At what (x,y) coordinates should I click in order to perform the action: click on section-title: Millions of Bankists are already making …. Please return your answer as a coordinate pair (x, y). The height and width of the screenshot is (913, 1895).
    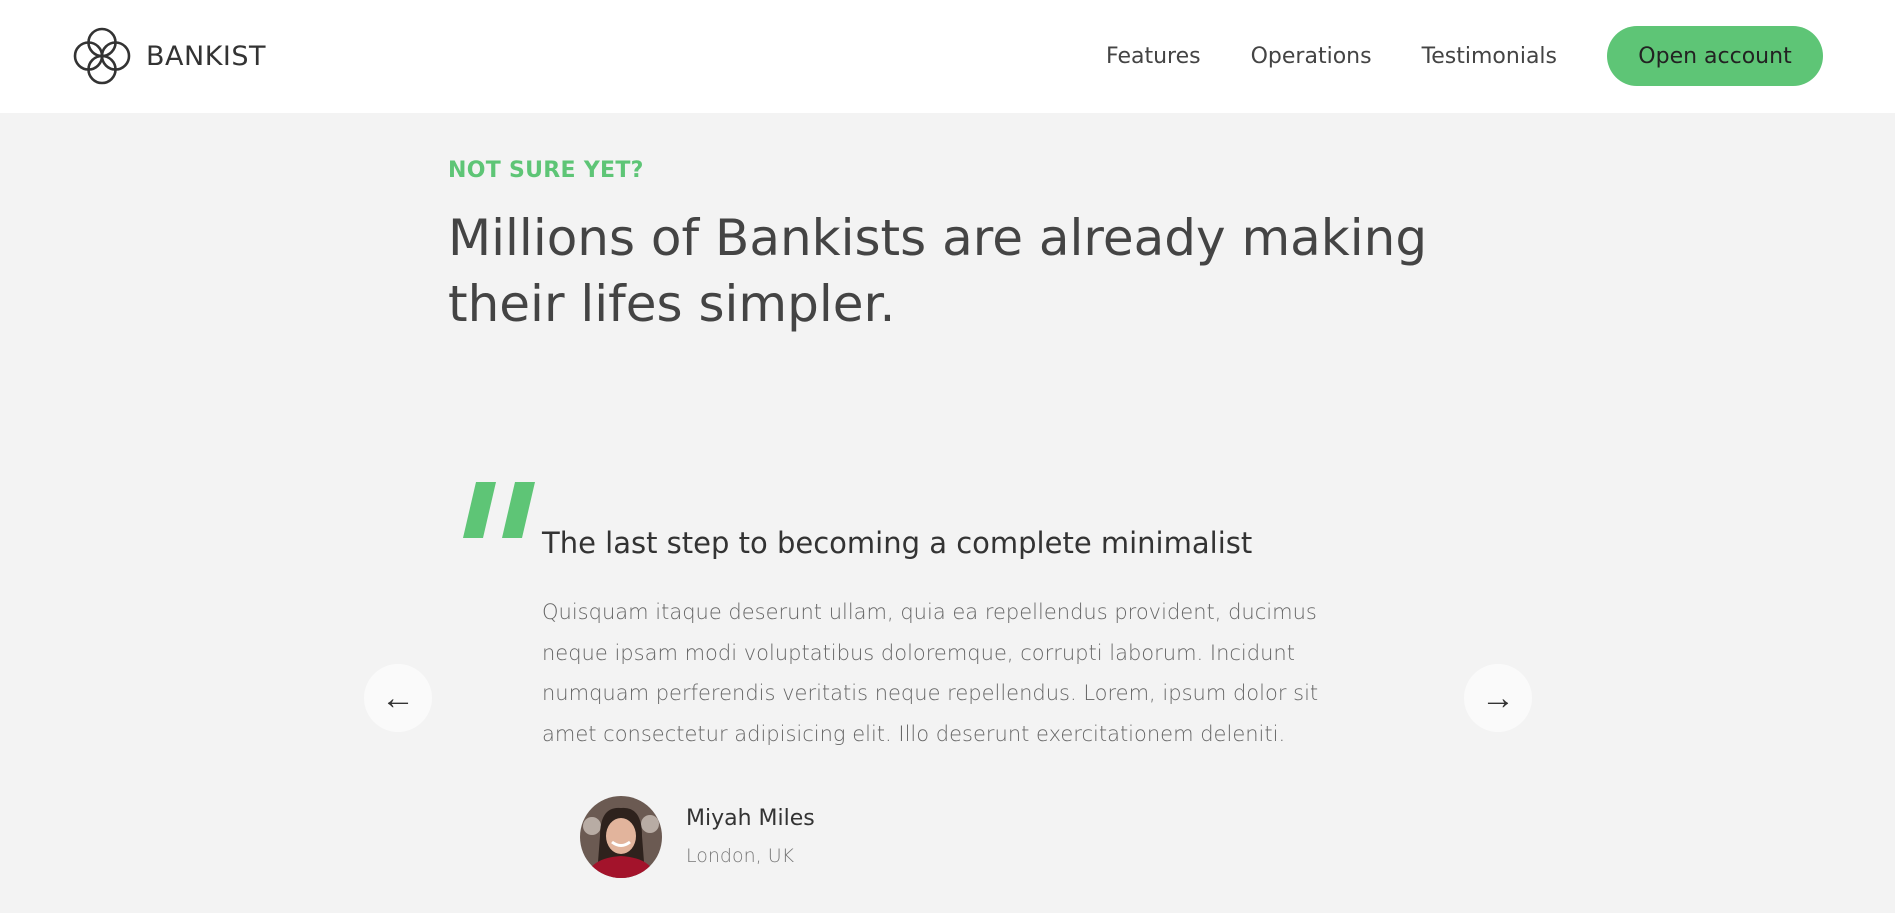
    Looking at the image, I should click on (938, 271).